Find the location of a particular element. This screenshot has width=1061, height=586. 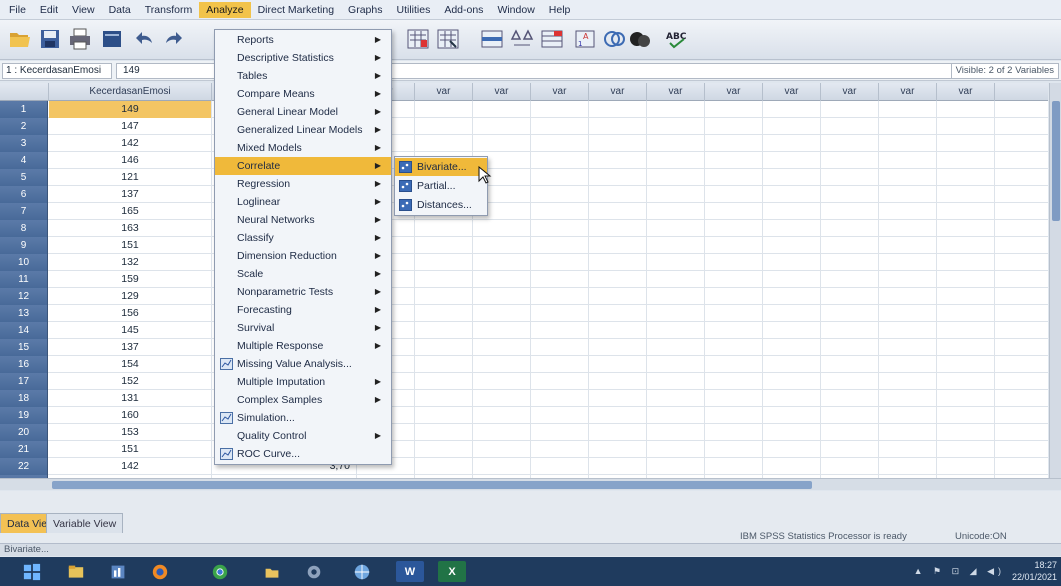

menu-utilities: Utilities is located at coordinates (413, 10).